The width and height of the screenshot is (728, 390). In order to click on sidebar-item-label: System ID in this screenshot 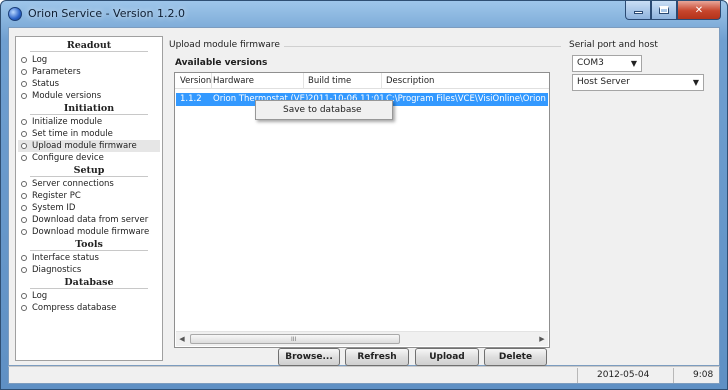, I will do `click(54, 208)`.